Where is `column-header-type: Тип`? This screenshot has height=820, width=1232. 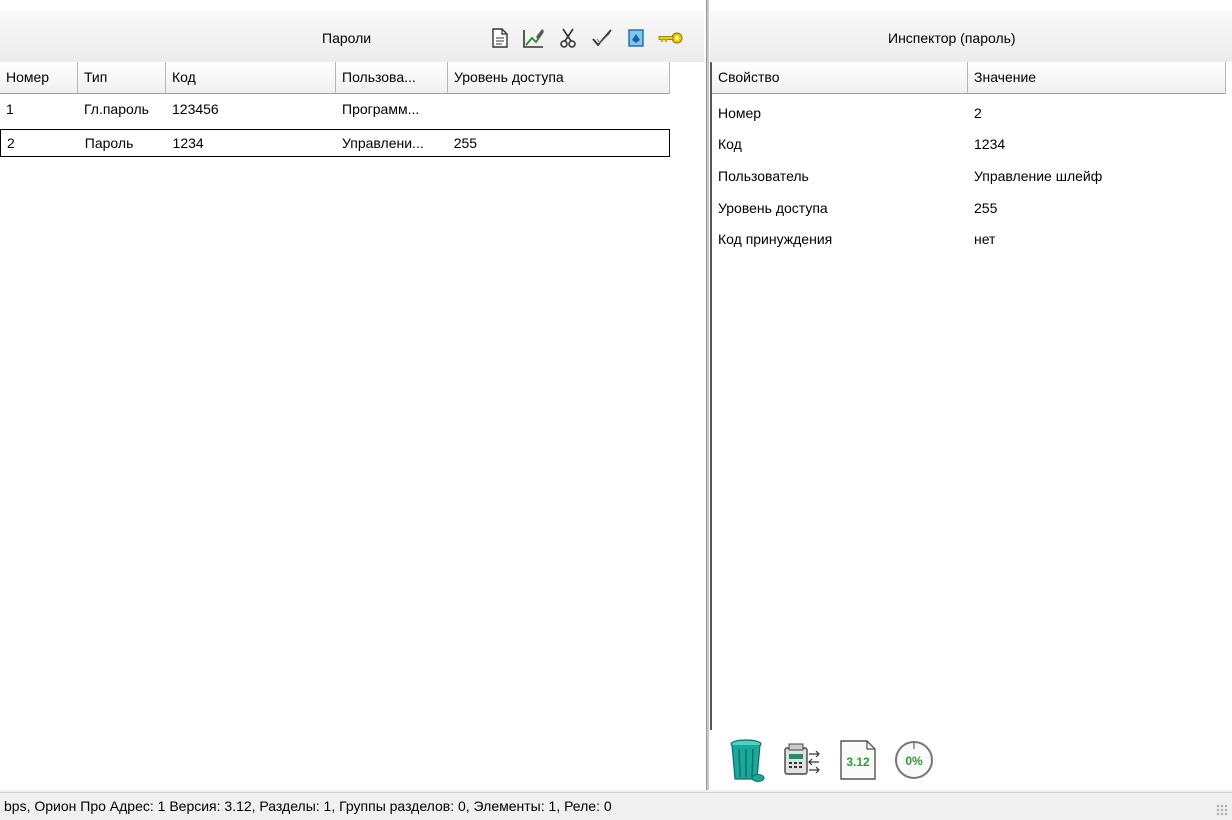 column-header-type: Тип is located at coordinates (122, 78).